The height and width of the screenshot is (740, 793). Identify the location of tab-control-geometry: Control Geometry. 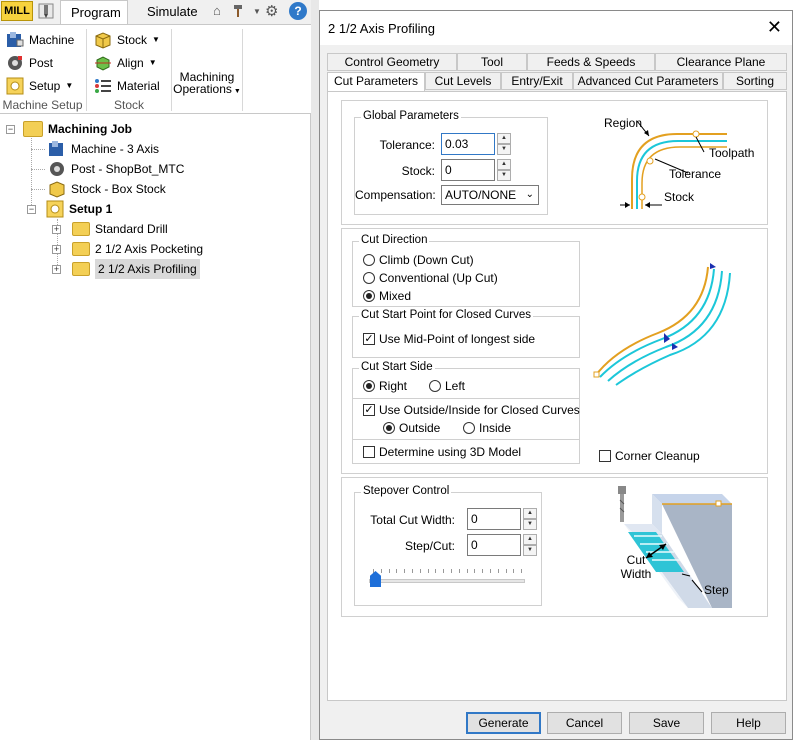
(392, 62).